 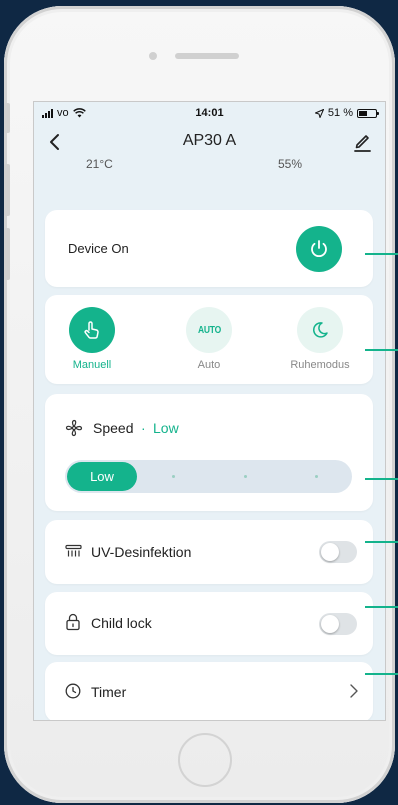 I want to click on mode-card: Manuell AUTO Auto Ruhemodus, so click(x=209, y=339).